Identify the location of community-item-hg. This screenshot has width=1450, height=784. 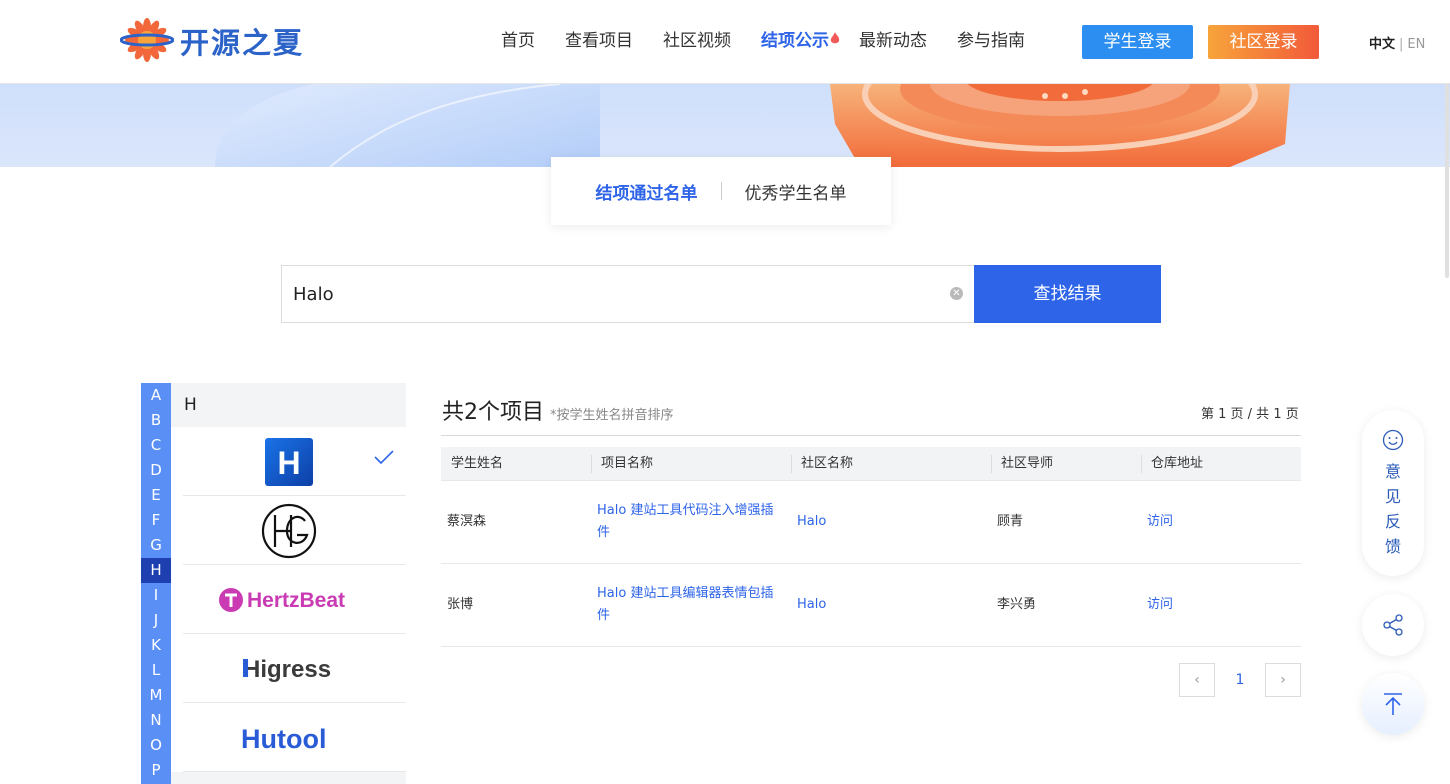
(294, 530).